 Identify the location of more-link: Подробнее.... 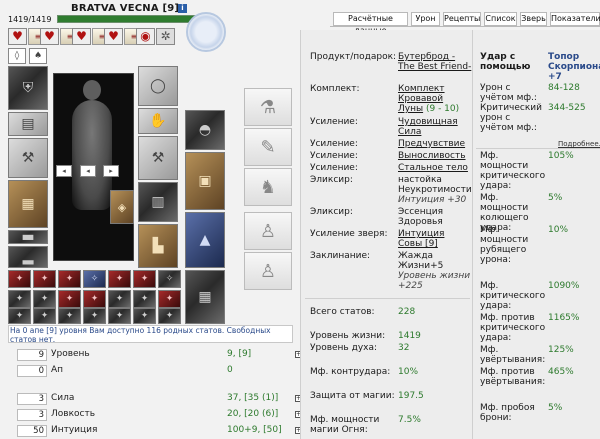
(579, 144).